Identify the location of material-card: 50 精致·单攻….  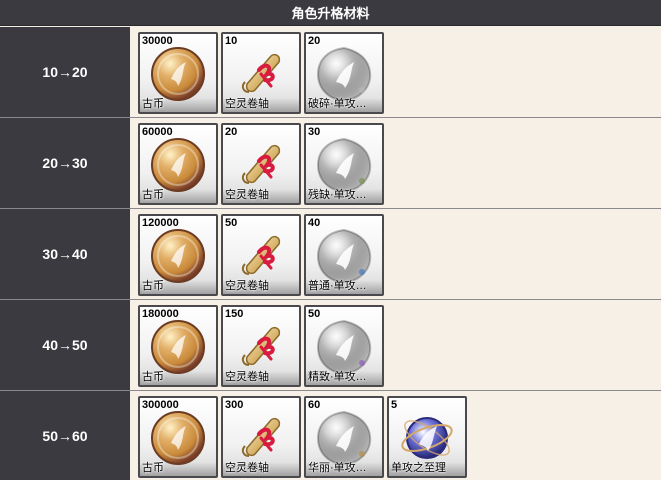
(344, 346).